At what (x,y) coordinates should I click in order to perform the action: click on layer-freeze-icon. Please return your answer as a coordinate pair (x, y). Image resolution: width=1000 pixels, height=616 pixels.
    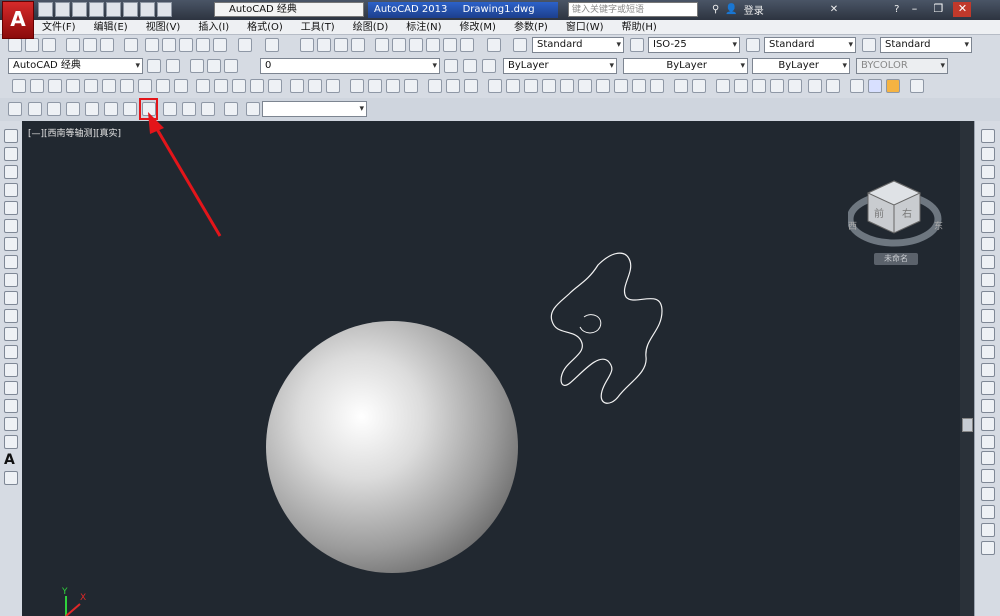
    Looking at the image, I should click on (214, 66).